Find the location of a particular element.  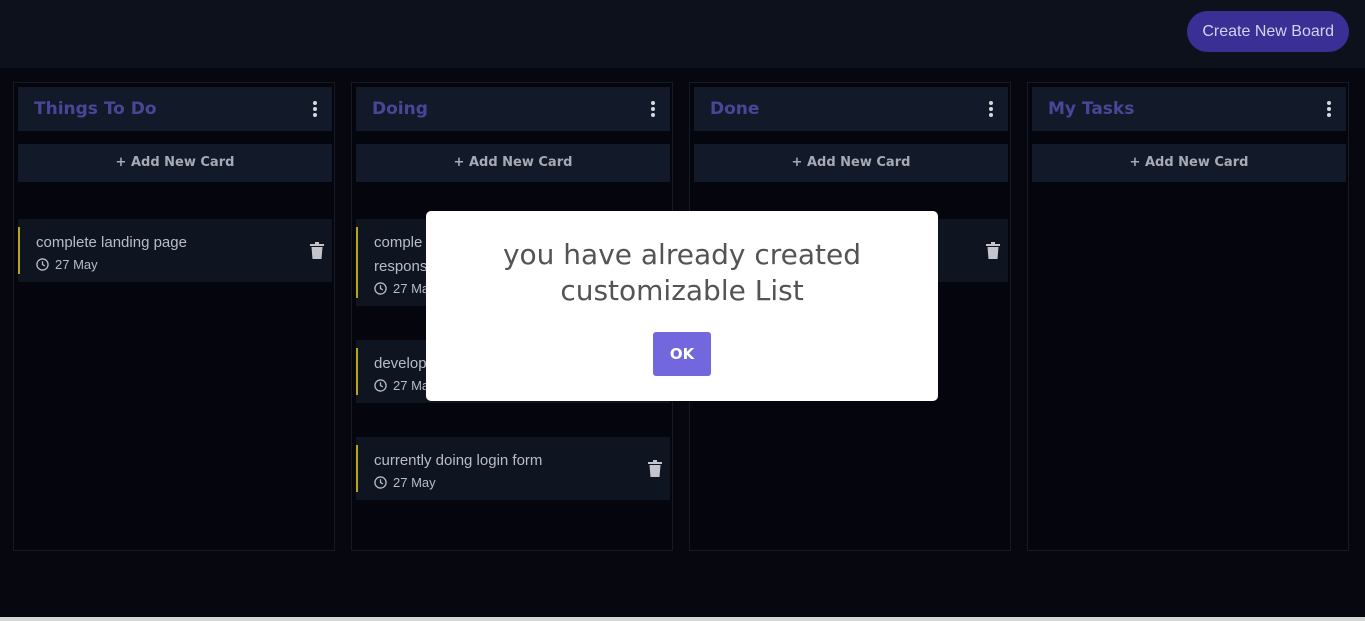

card-title: complete landing page is located at coordinates (111, 242).